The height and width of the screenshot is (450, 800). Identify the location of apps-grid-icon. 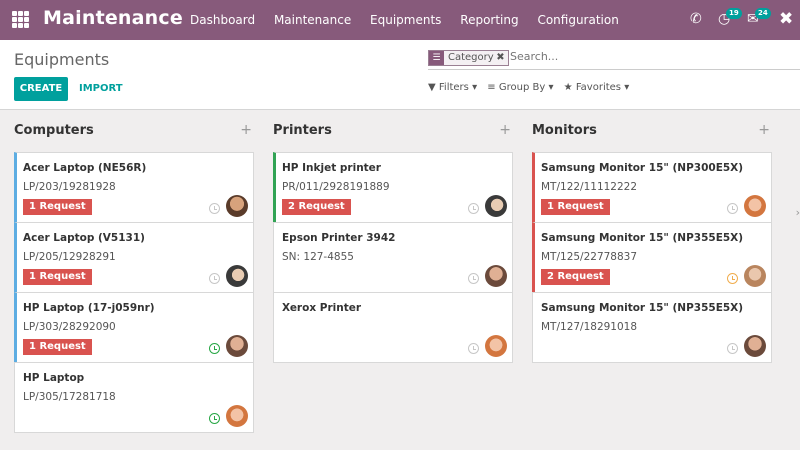
(20, 19).